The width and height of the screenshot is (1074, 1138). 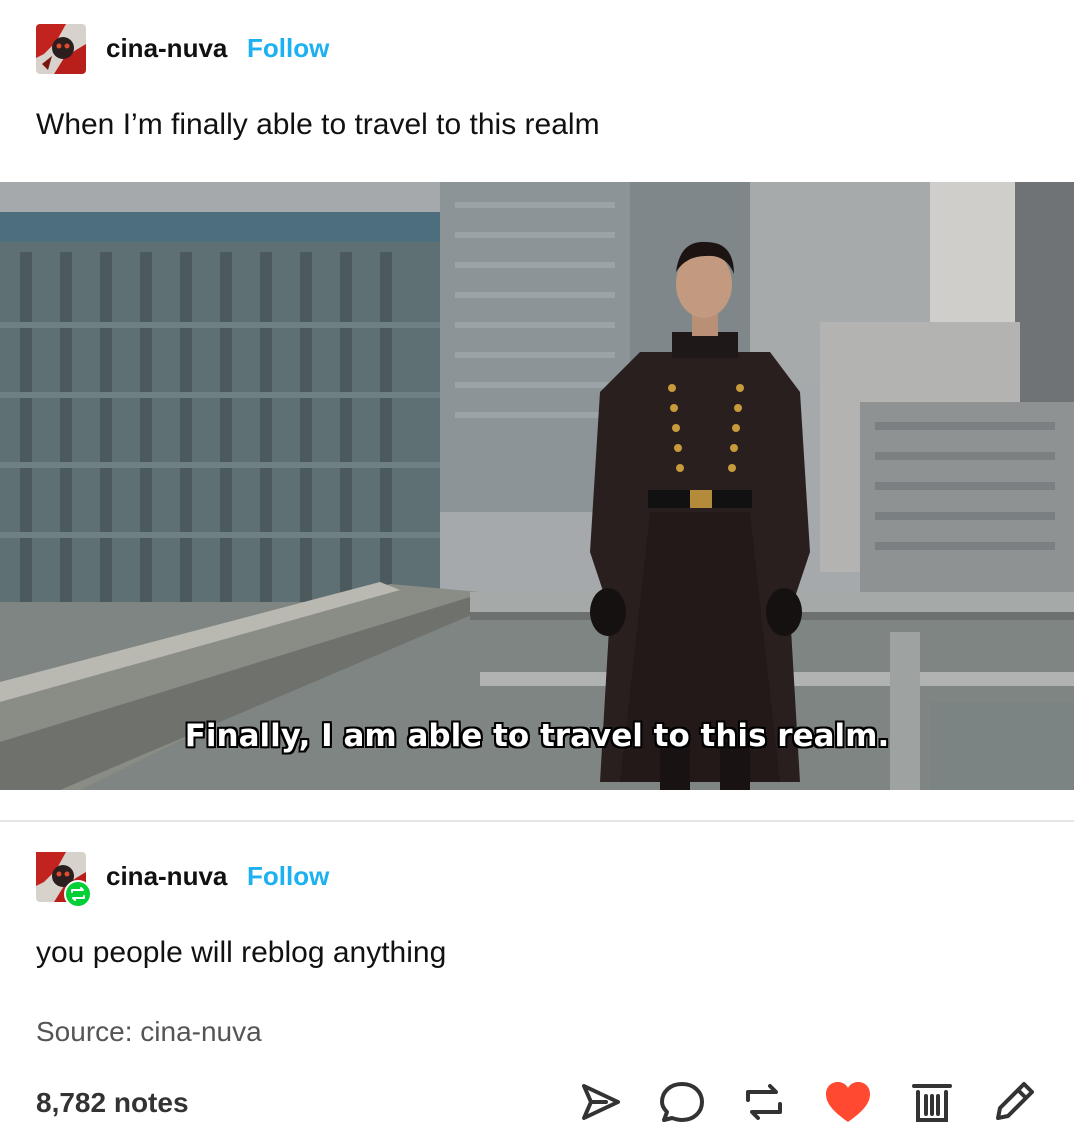 What do you see at coordinates (78, 894) in the screenshot?
I see `reblog-badge-icon` at bounding box center [78, 894].